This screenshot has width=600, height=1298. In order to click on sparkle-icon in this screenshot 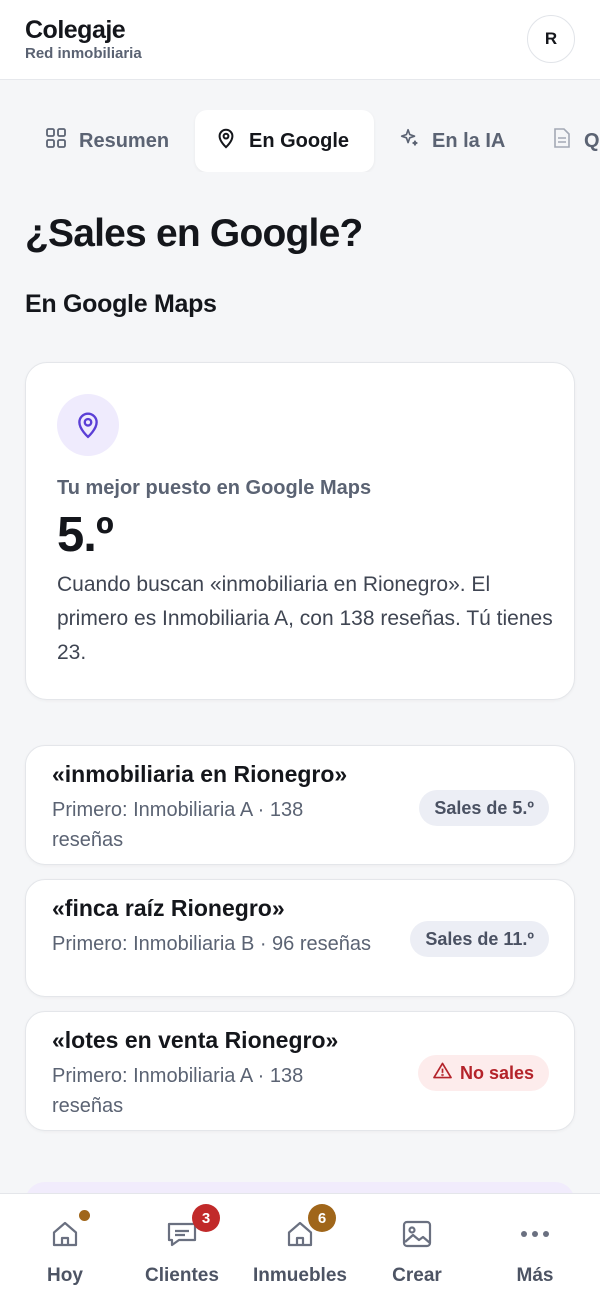, I will do `click(409, 141)`.